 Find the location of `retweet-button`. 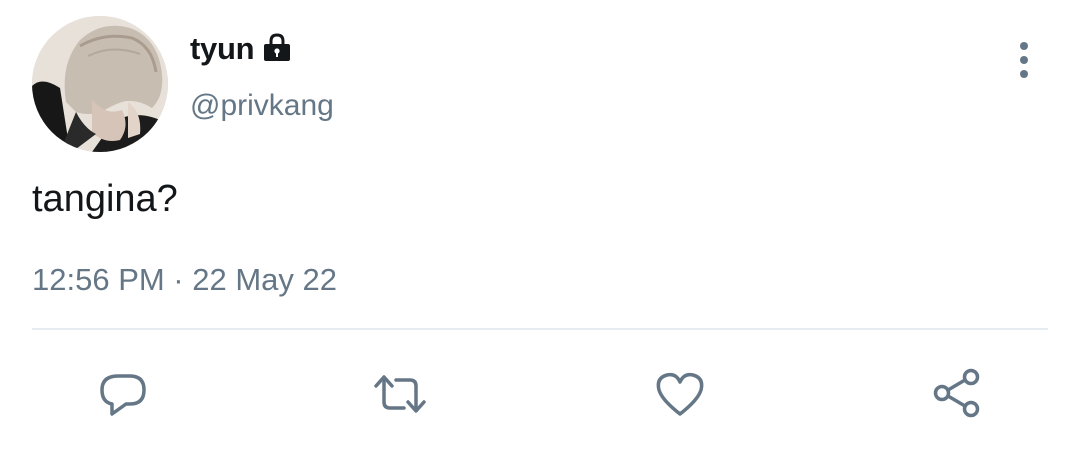

retweet-button is located at coordinates (400, 394).